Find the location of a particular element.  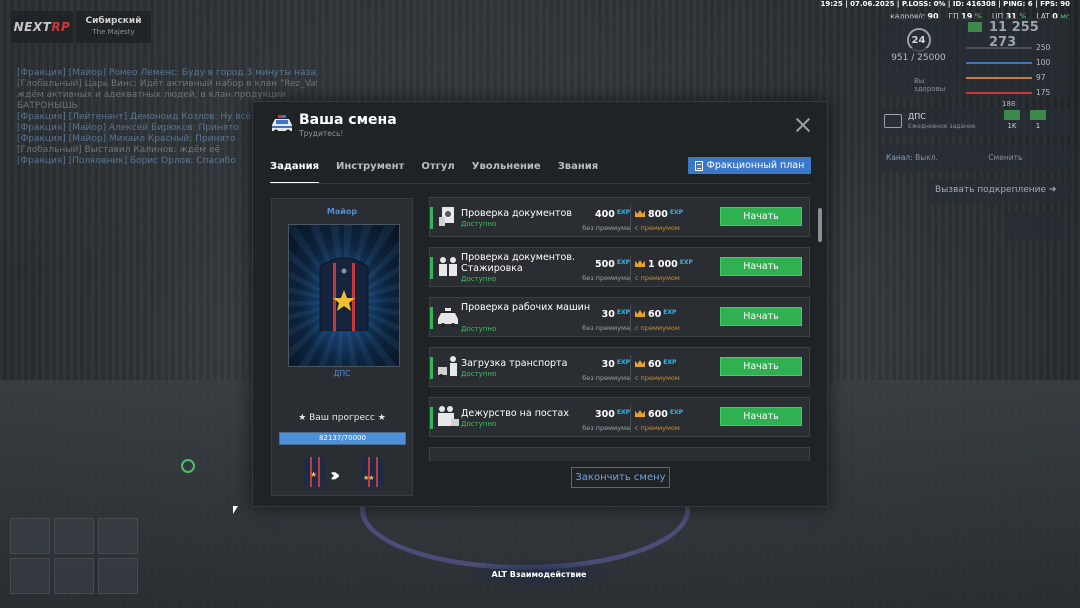

money-icon is located at coordinates (975, 27).